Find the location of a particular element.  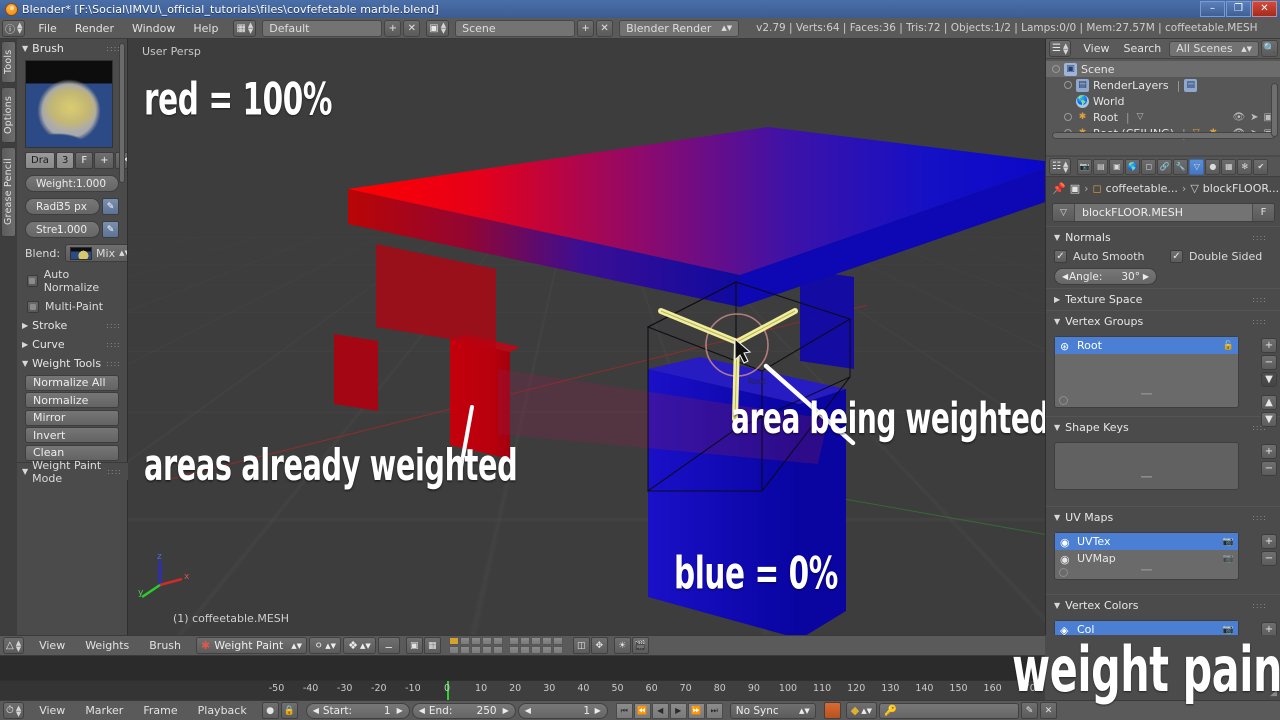

panel-header-texture-space: ▶ Texture Space :::: is located at coordinates (1163, 299).